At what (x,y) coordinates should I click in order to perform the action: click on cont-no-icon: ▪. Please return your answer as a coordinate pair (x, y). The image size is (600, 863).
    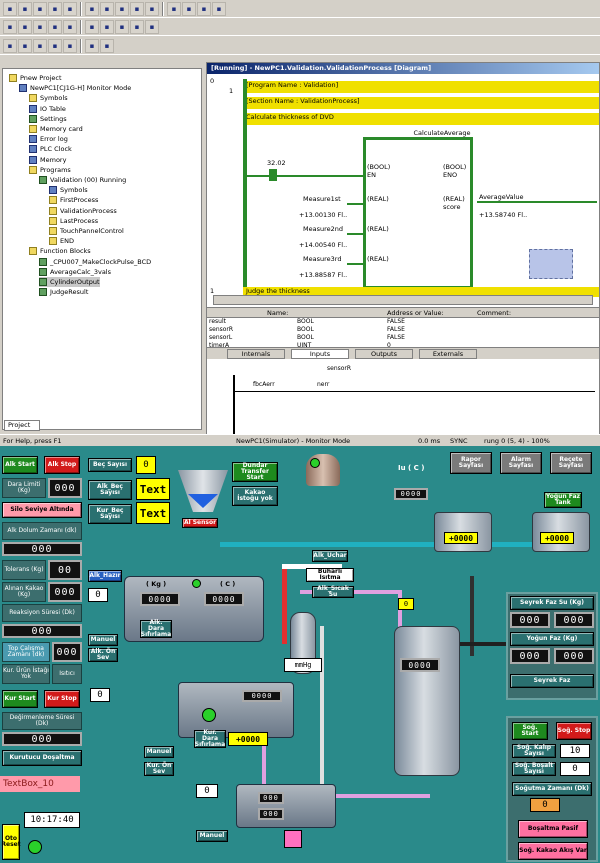
    Looking at the image, I should click on (55, 26).